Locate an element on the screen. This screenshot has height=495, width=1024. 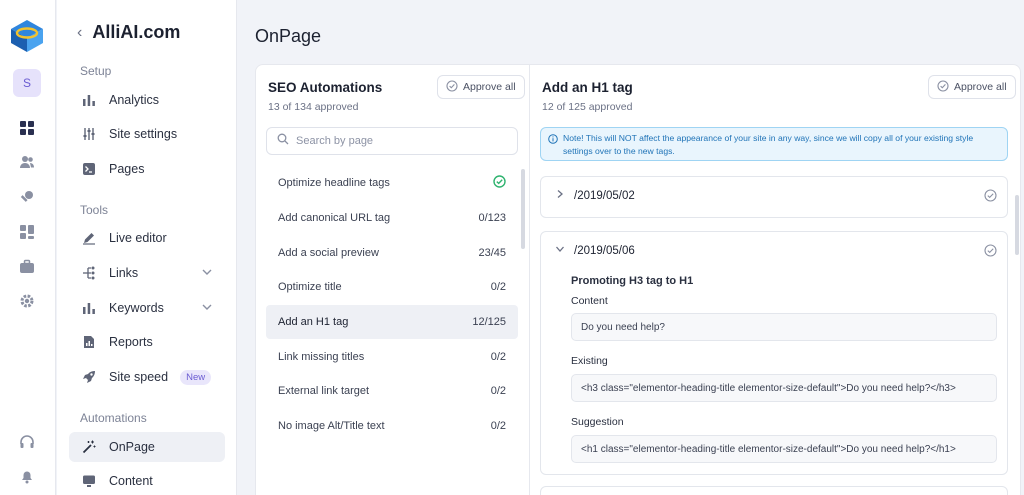
icon-rail: S is located at coordinates (28, 247).